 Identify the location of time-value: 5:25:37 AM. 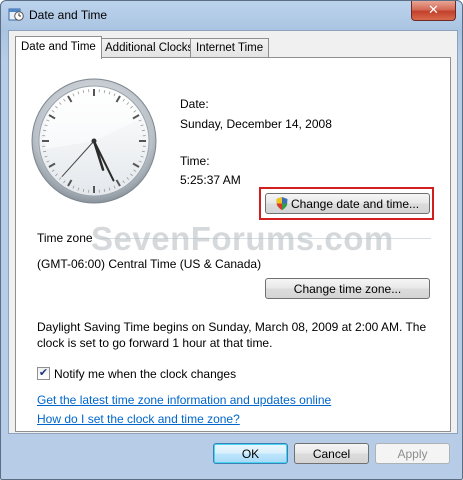
(210, 180).